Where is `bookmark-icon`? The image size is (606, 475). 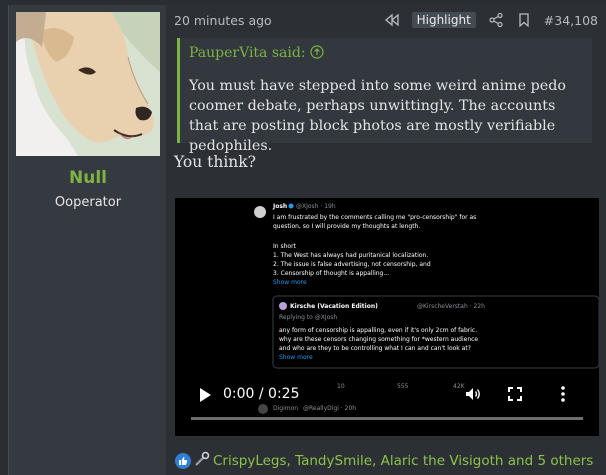
bookmark-icon is located at coordinates (524, 20).